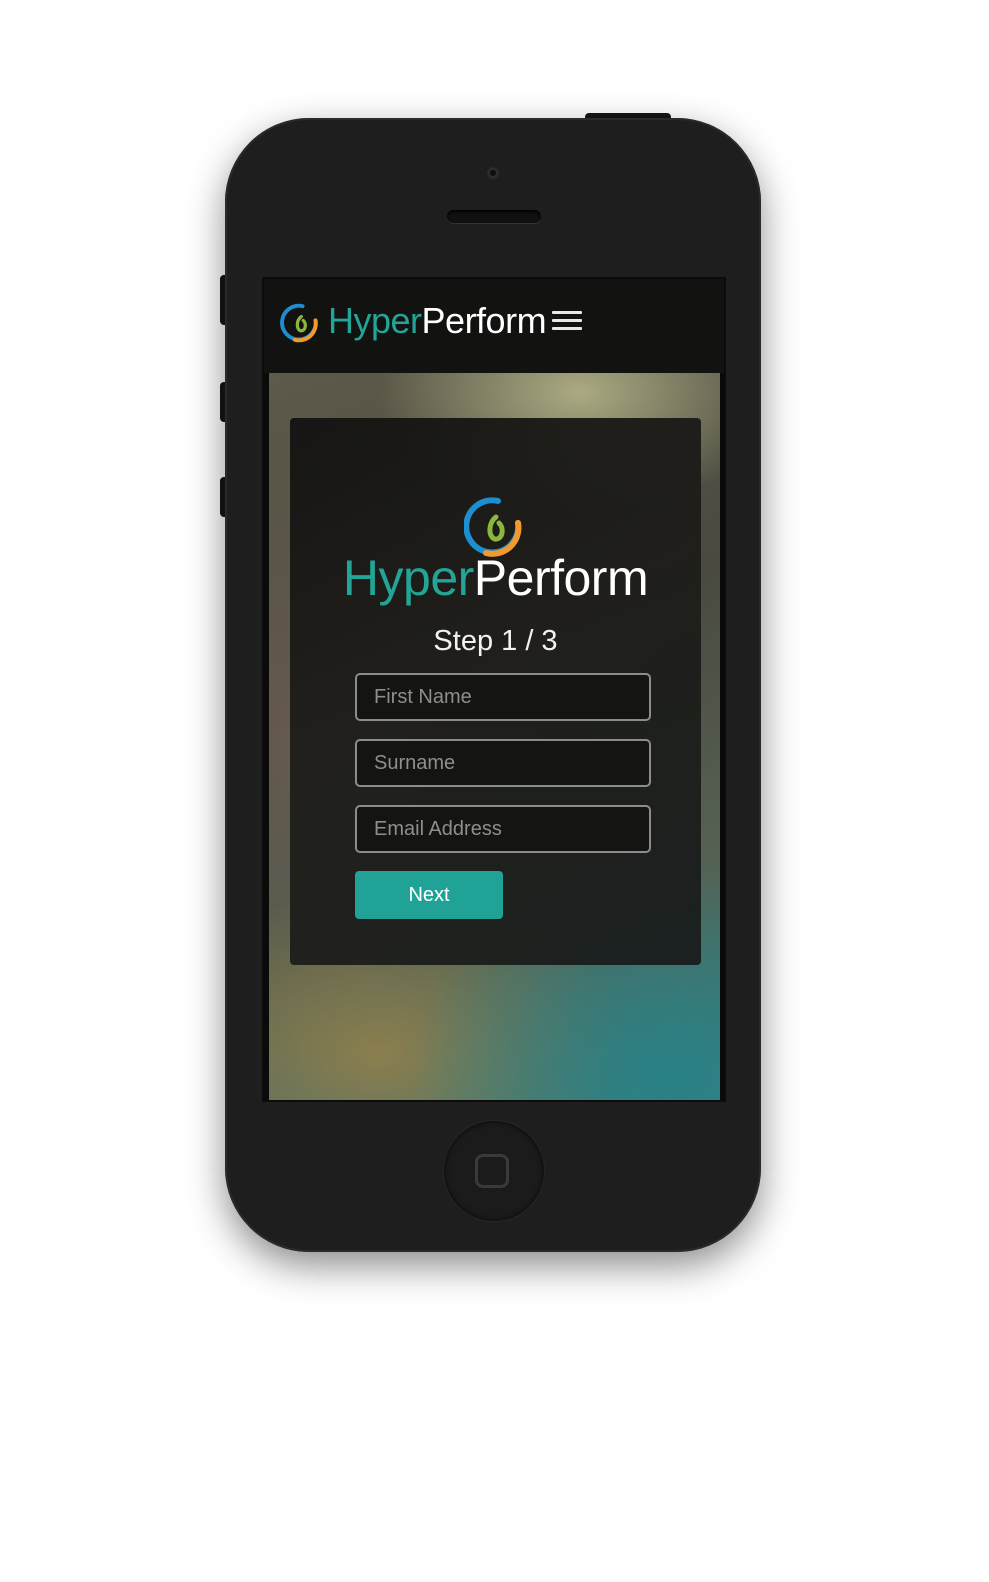 The height and width of the screenshot is (1582, 989). I want to click on home-square-icon, so click(492, 1171).